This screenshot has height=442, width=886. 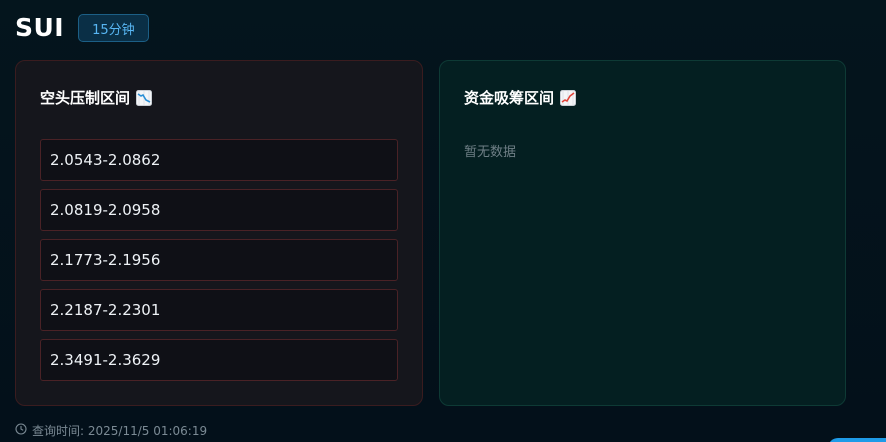 What do you see at coordinates (490, 152) in the screenshot?
I see `empty-state-text: 暂无数据` at bounding box center [490, 152].